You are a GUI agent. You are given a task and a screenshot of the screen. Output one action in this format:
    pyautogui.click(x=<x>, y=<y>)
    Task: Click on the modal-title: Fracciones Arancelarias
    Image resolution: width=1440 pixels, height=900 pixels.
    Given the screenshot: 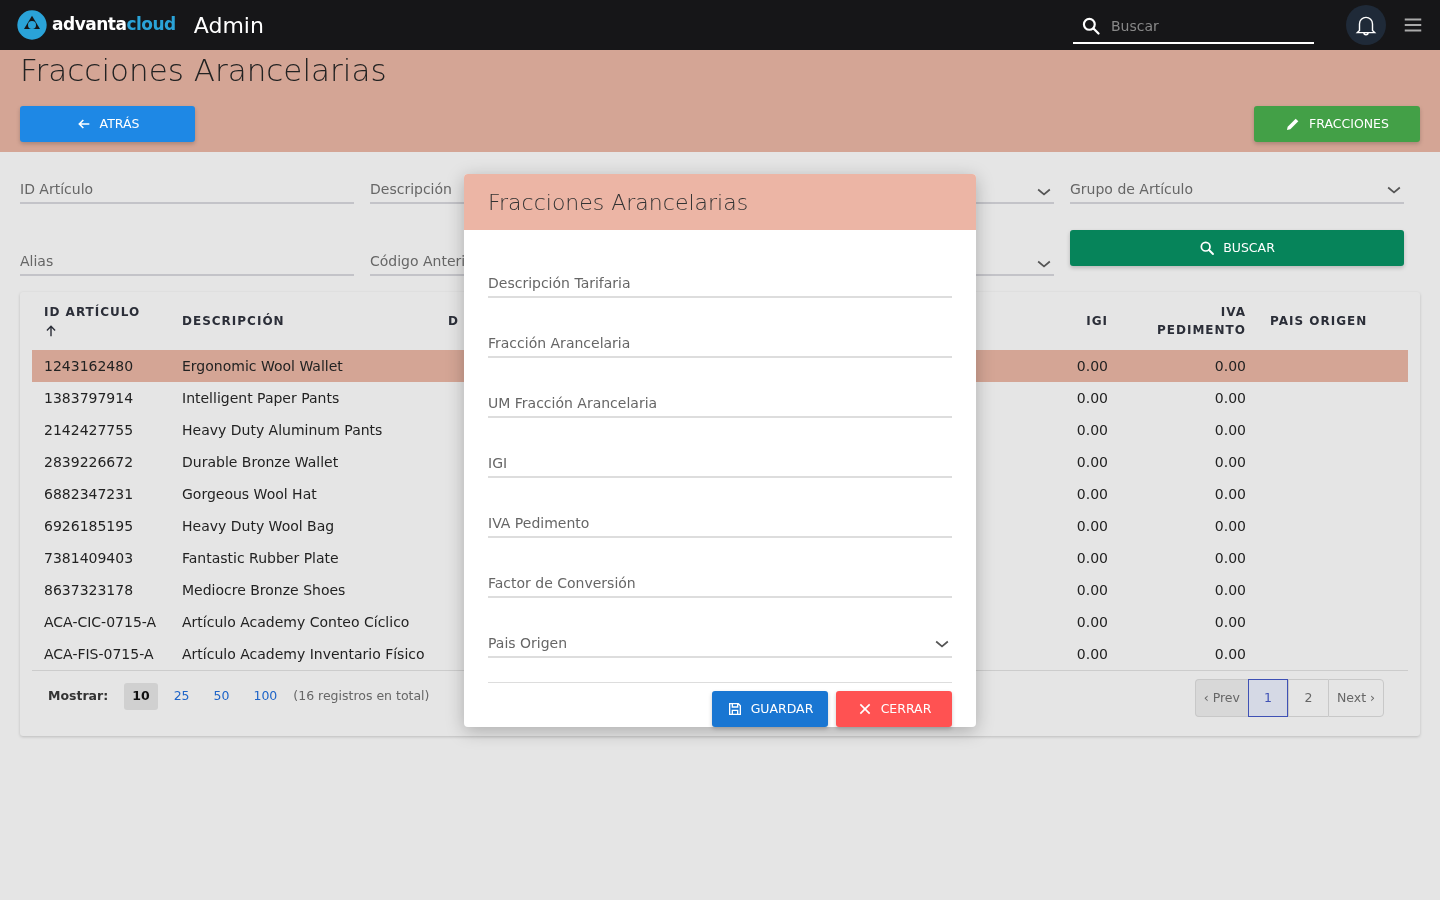 What is the action you would take?
    pyautogui.click(x=720, y=202)
    